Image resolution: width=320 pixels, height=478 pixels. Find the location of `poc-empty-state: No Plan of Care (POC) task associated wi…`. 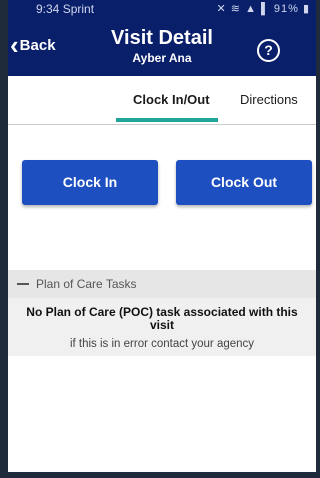

poc-empty-state: No Plan of Care (POC) task associated wi… is located at coordinates (162, 327).